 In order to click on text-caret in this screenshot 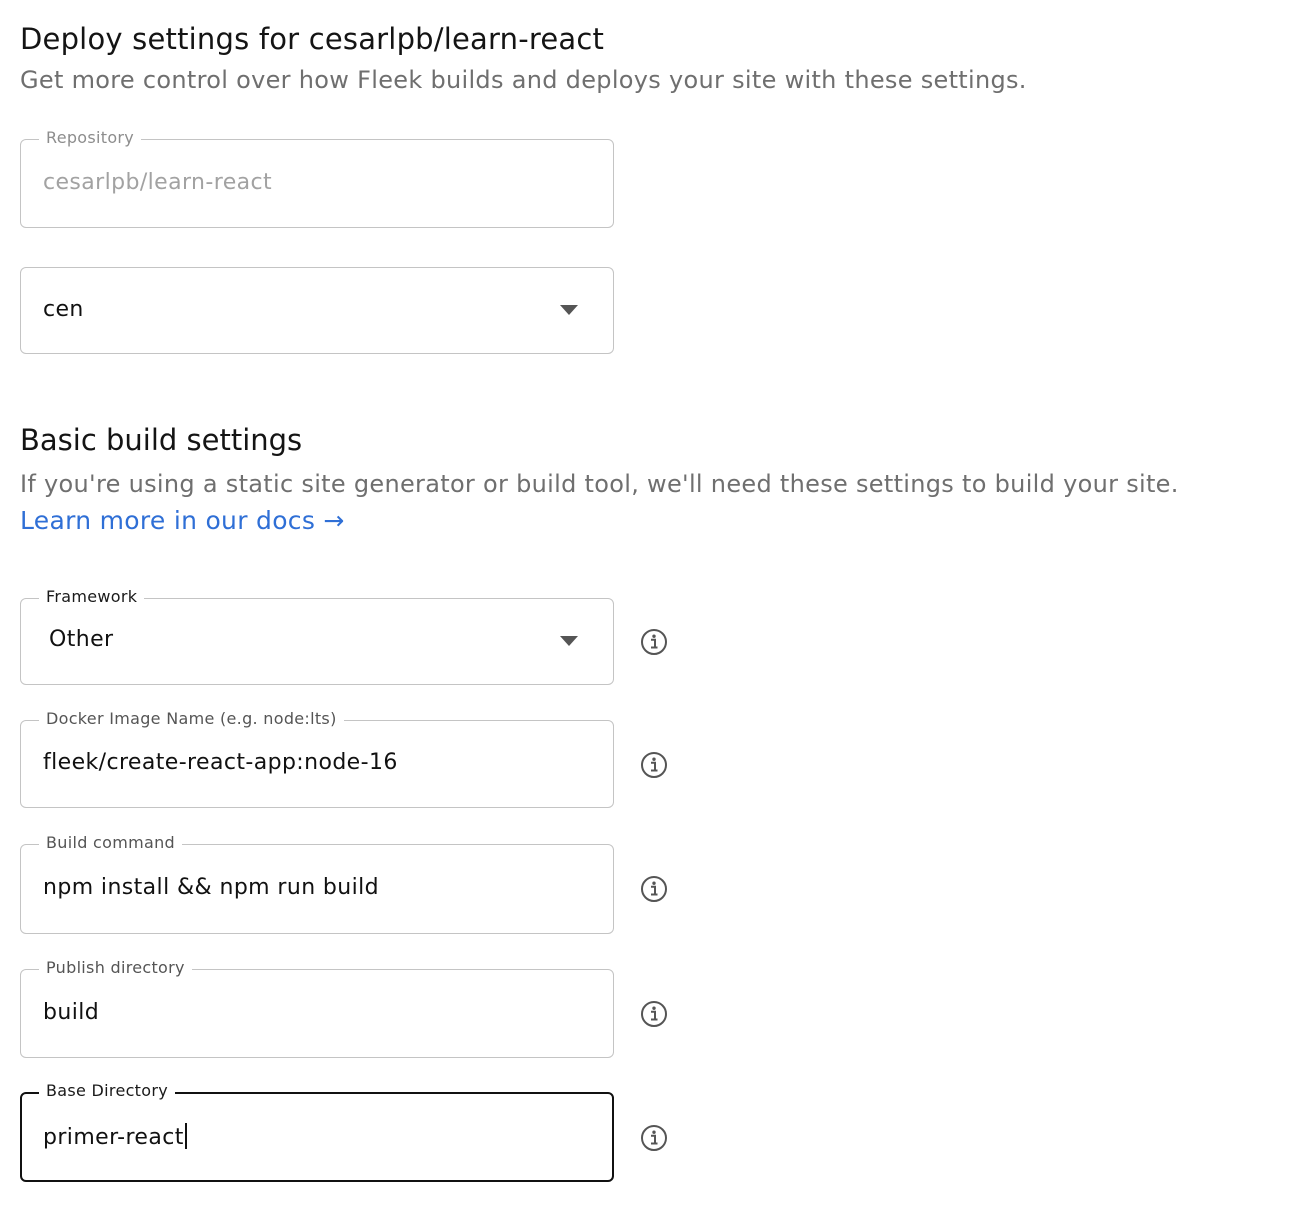, I will do `click(185, 1136)`.